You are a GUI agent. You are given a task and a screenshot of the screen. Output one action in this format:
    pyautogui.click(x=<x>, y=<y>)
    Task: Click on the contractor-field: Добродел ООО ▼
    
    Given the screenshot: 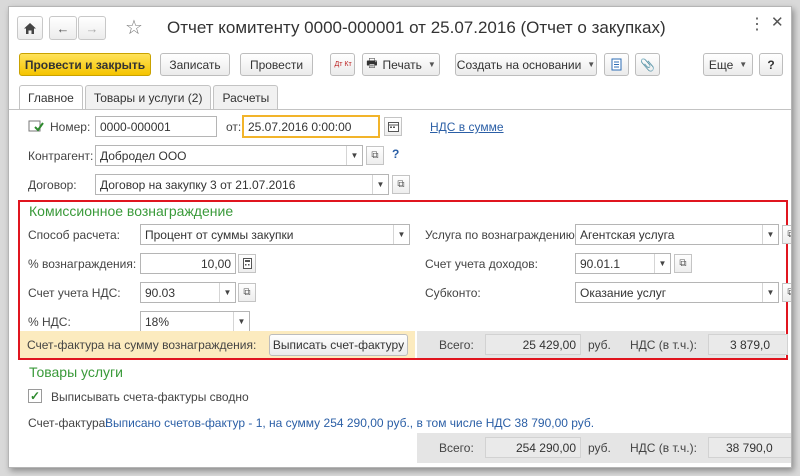 What is the action you would take?
    pyautogui.click(x=229, y=155)
    